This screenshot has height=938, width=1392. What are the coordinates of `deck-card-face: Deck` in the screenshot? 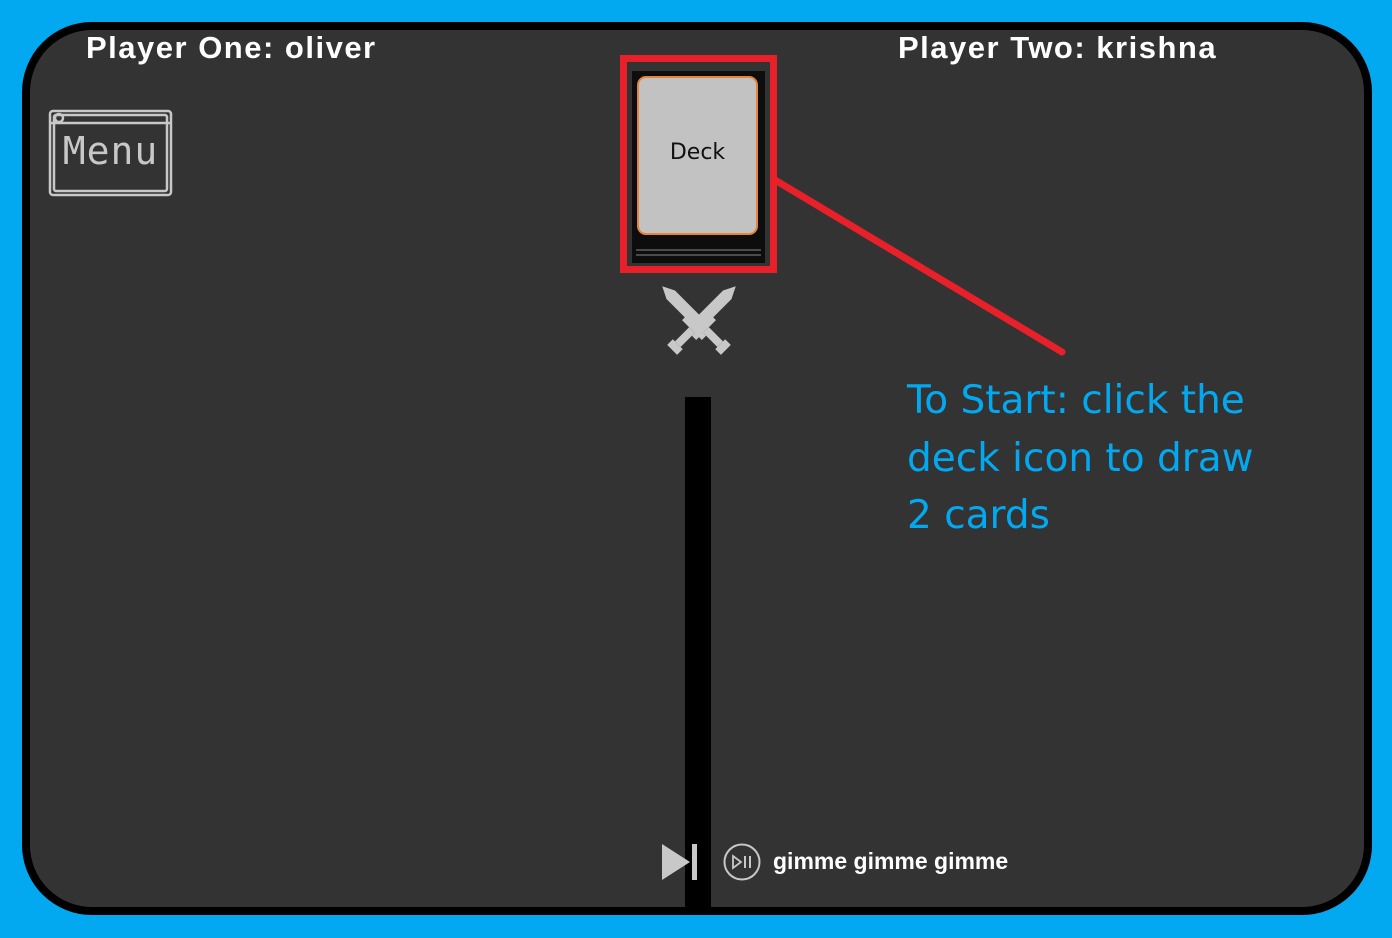 It's located at (697, 155).